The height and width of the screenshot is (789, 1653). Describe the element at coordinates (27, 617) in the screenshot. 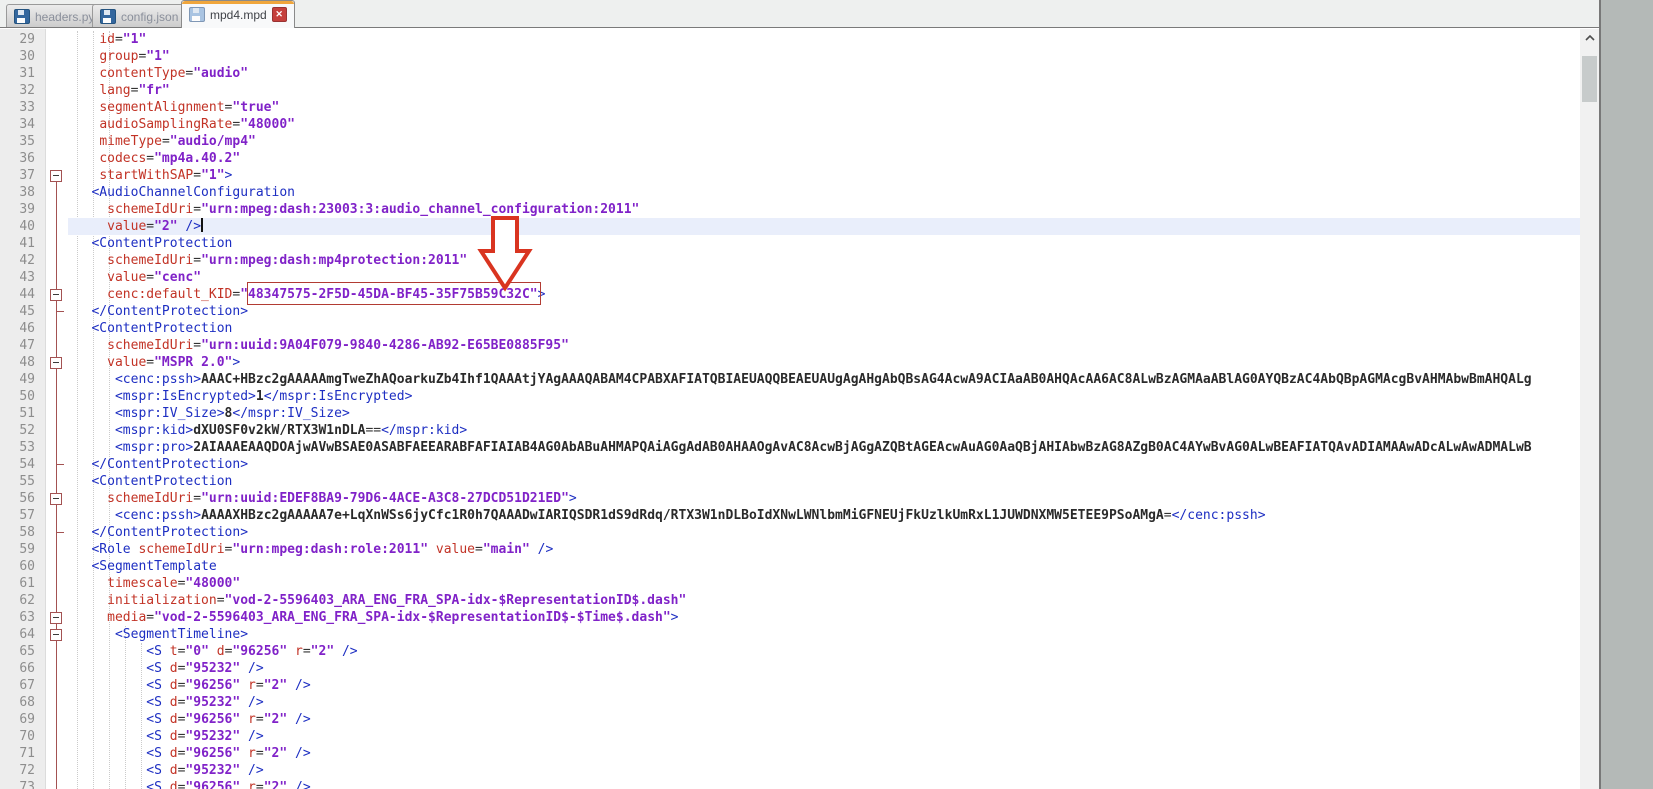

I see `line-number: 63` at that location.